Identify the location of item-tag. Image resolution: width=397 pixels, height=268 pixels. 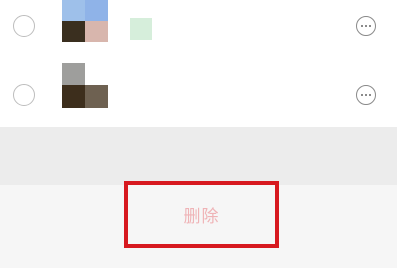
(141, 29).